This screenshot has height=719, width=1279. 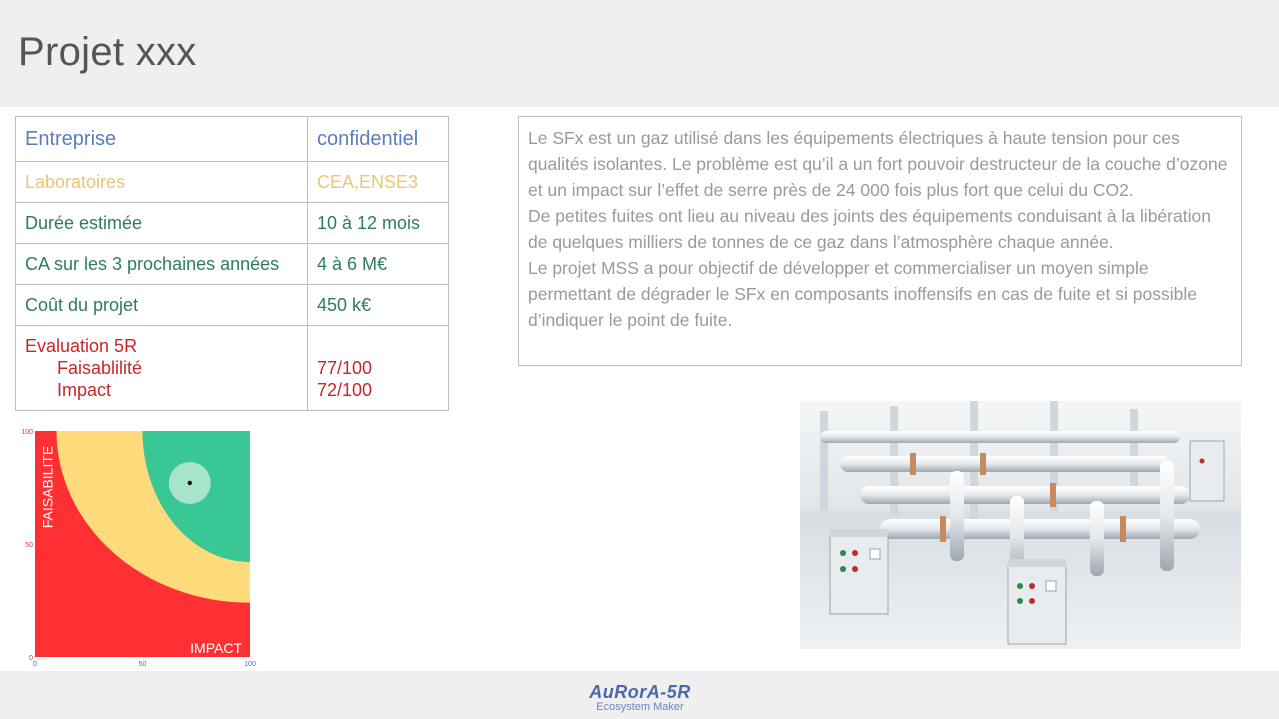 I want to click on evaluation-chart: IMPACT FAISABILITE 0 50 100 0 50 100, so click(x=140, y=547).